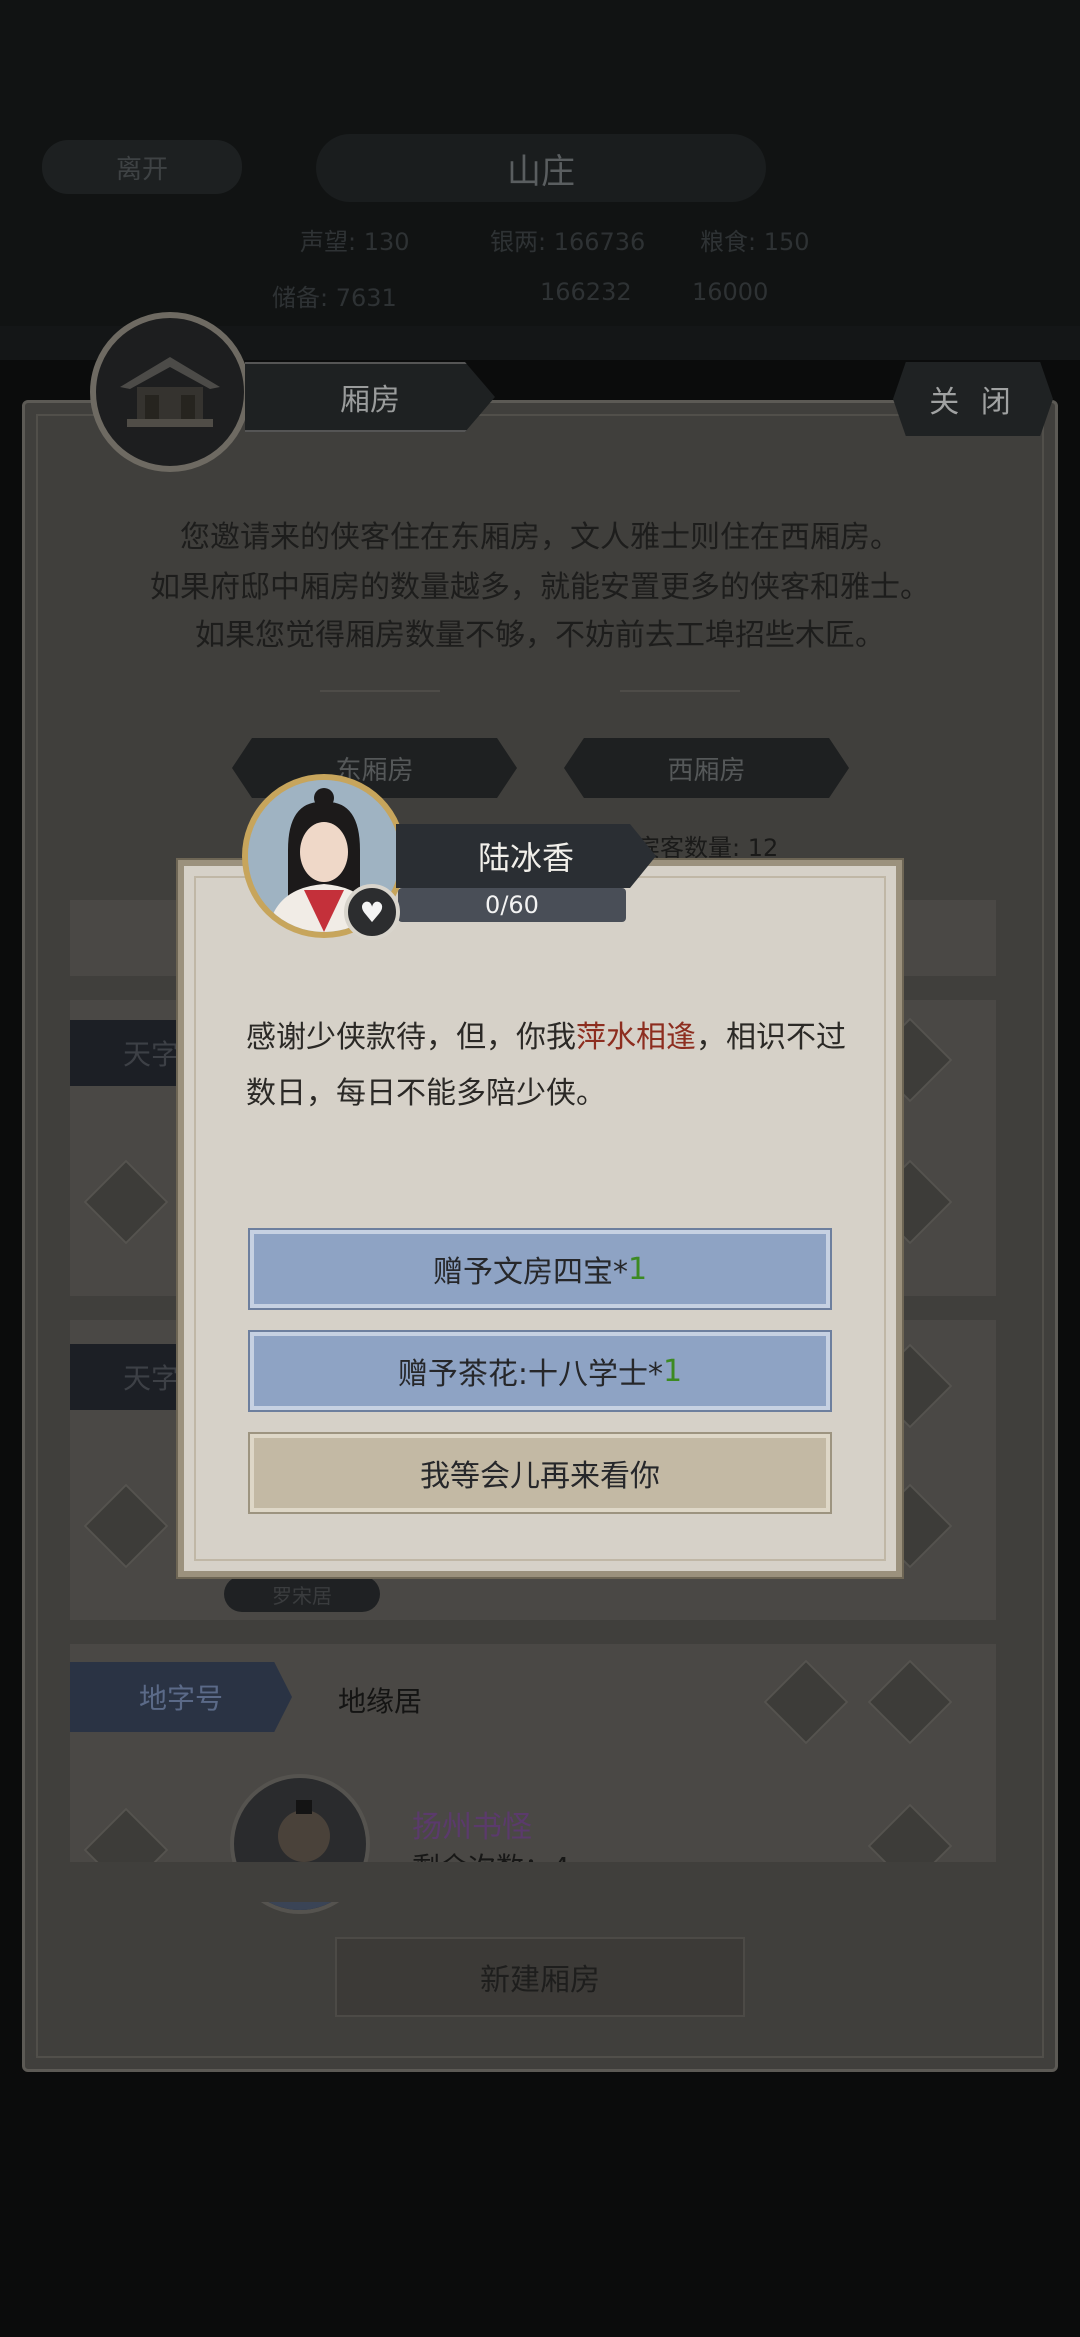  Describe the element at coordinates (491, 1854) in the screenshot. I see `remaining-count: 剩余次数：4` at that location.